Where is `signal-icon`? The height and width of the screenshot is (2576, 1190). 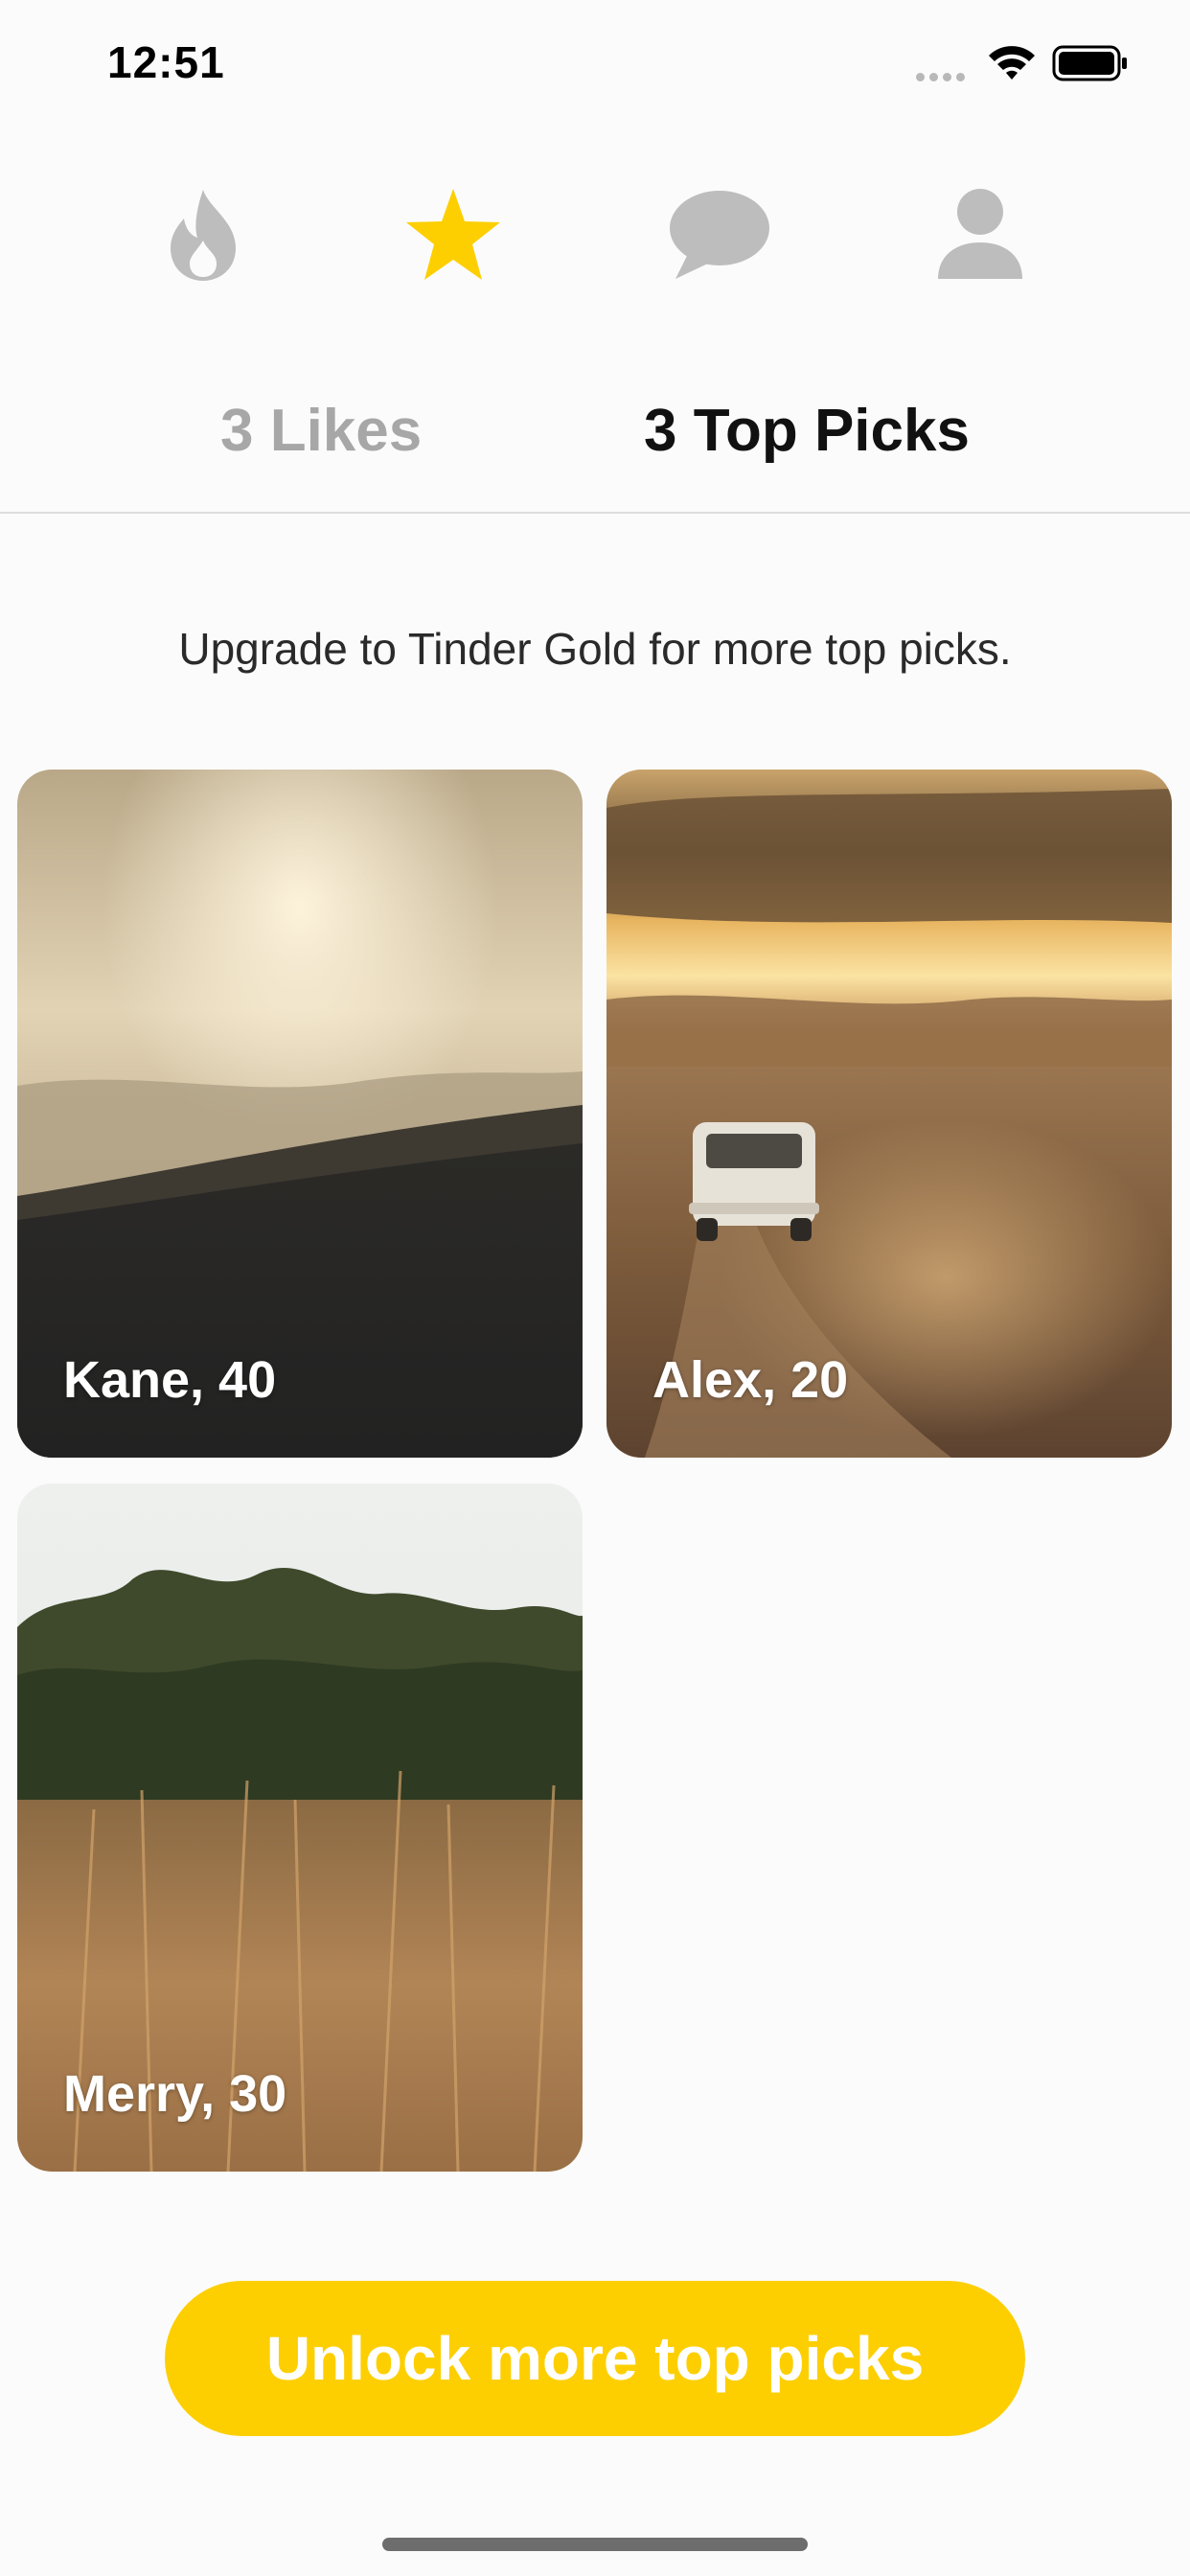
signal-icon is located at coordinates (943, 77).